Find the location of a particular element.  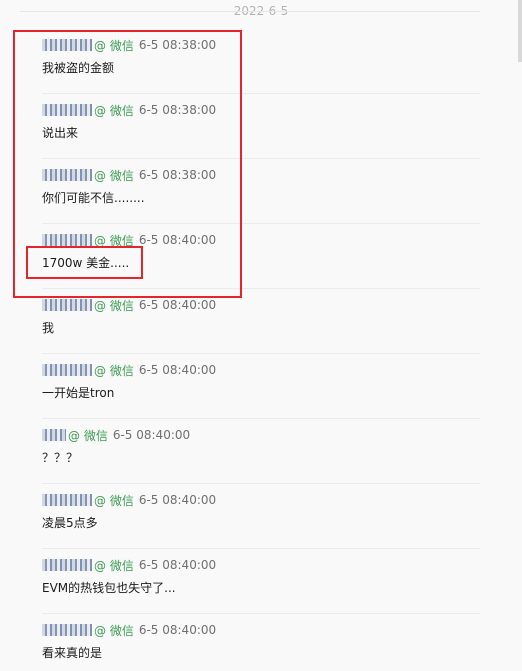

divider is located at coordinates (250, 11).